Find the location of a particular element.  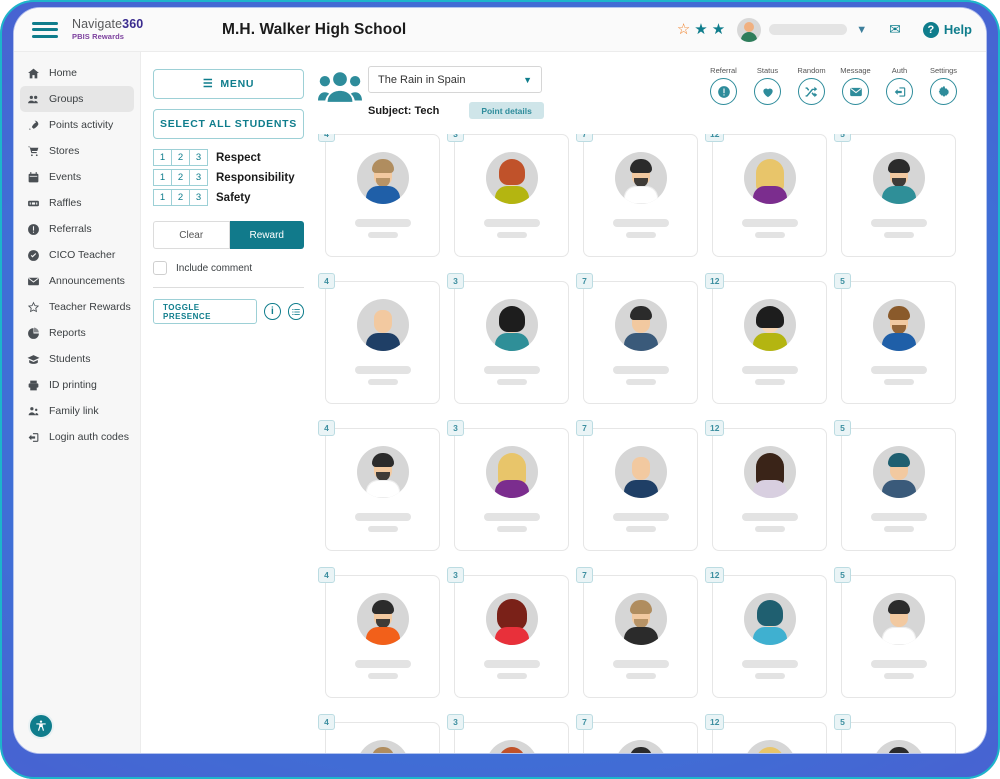

group-select: The Rain in Spain ▼ is located at coordinates (455, 79).